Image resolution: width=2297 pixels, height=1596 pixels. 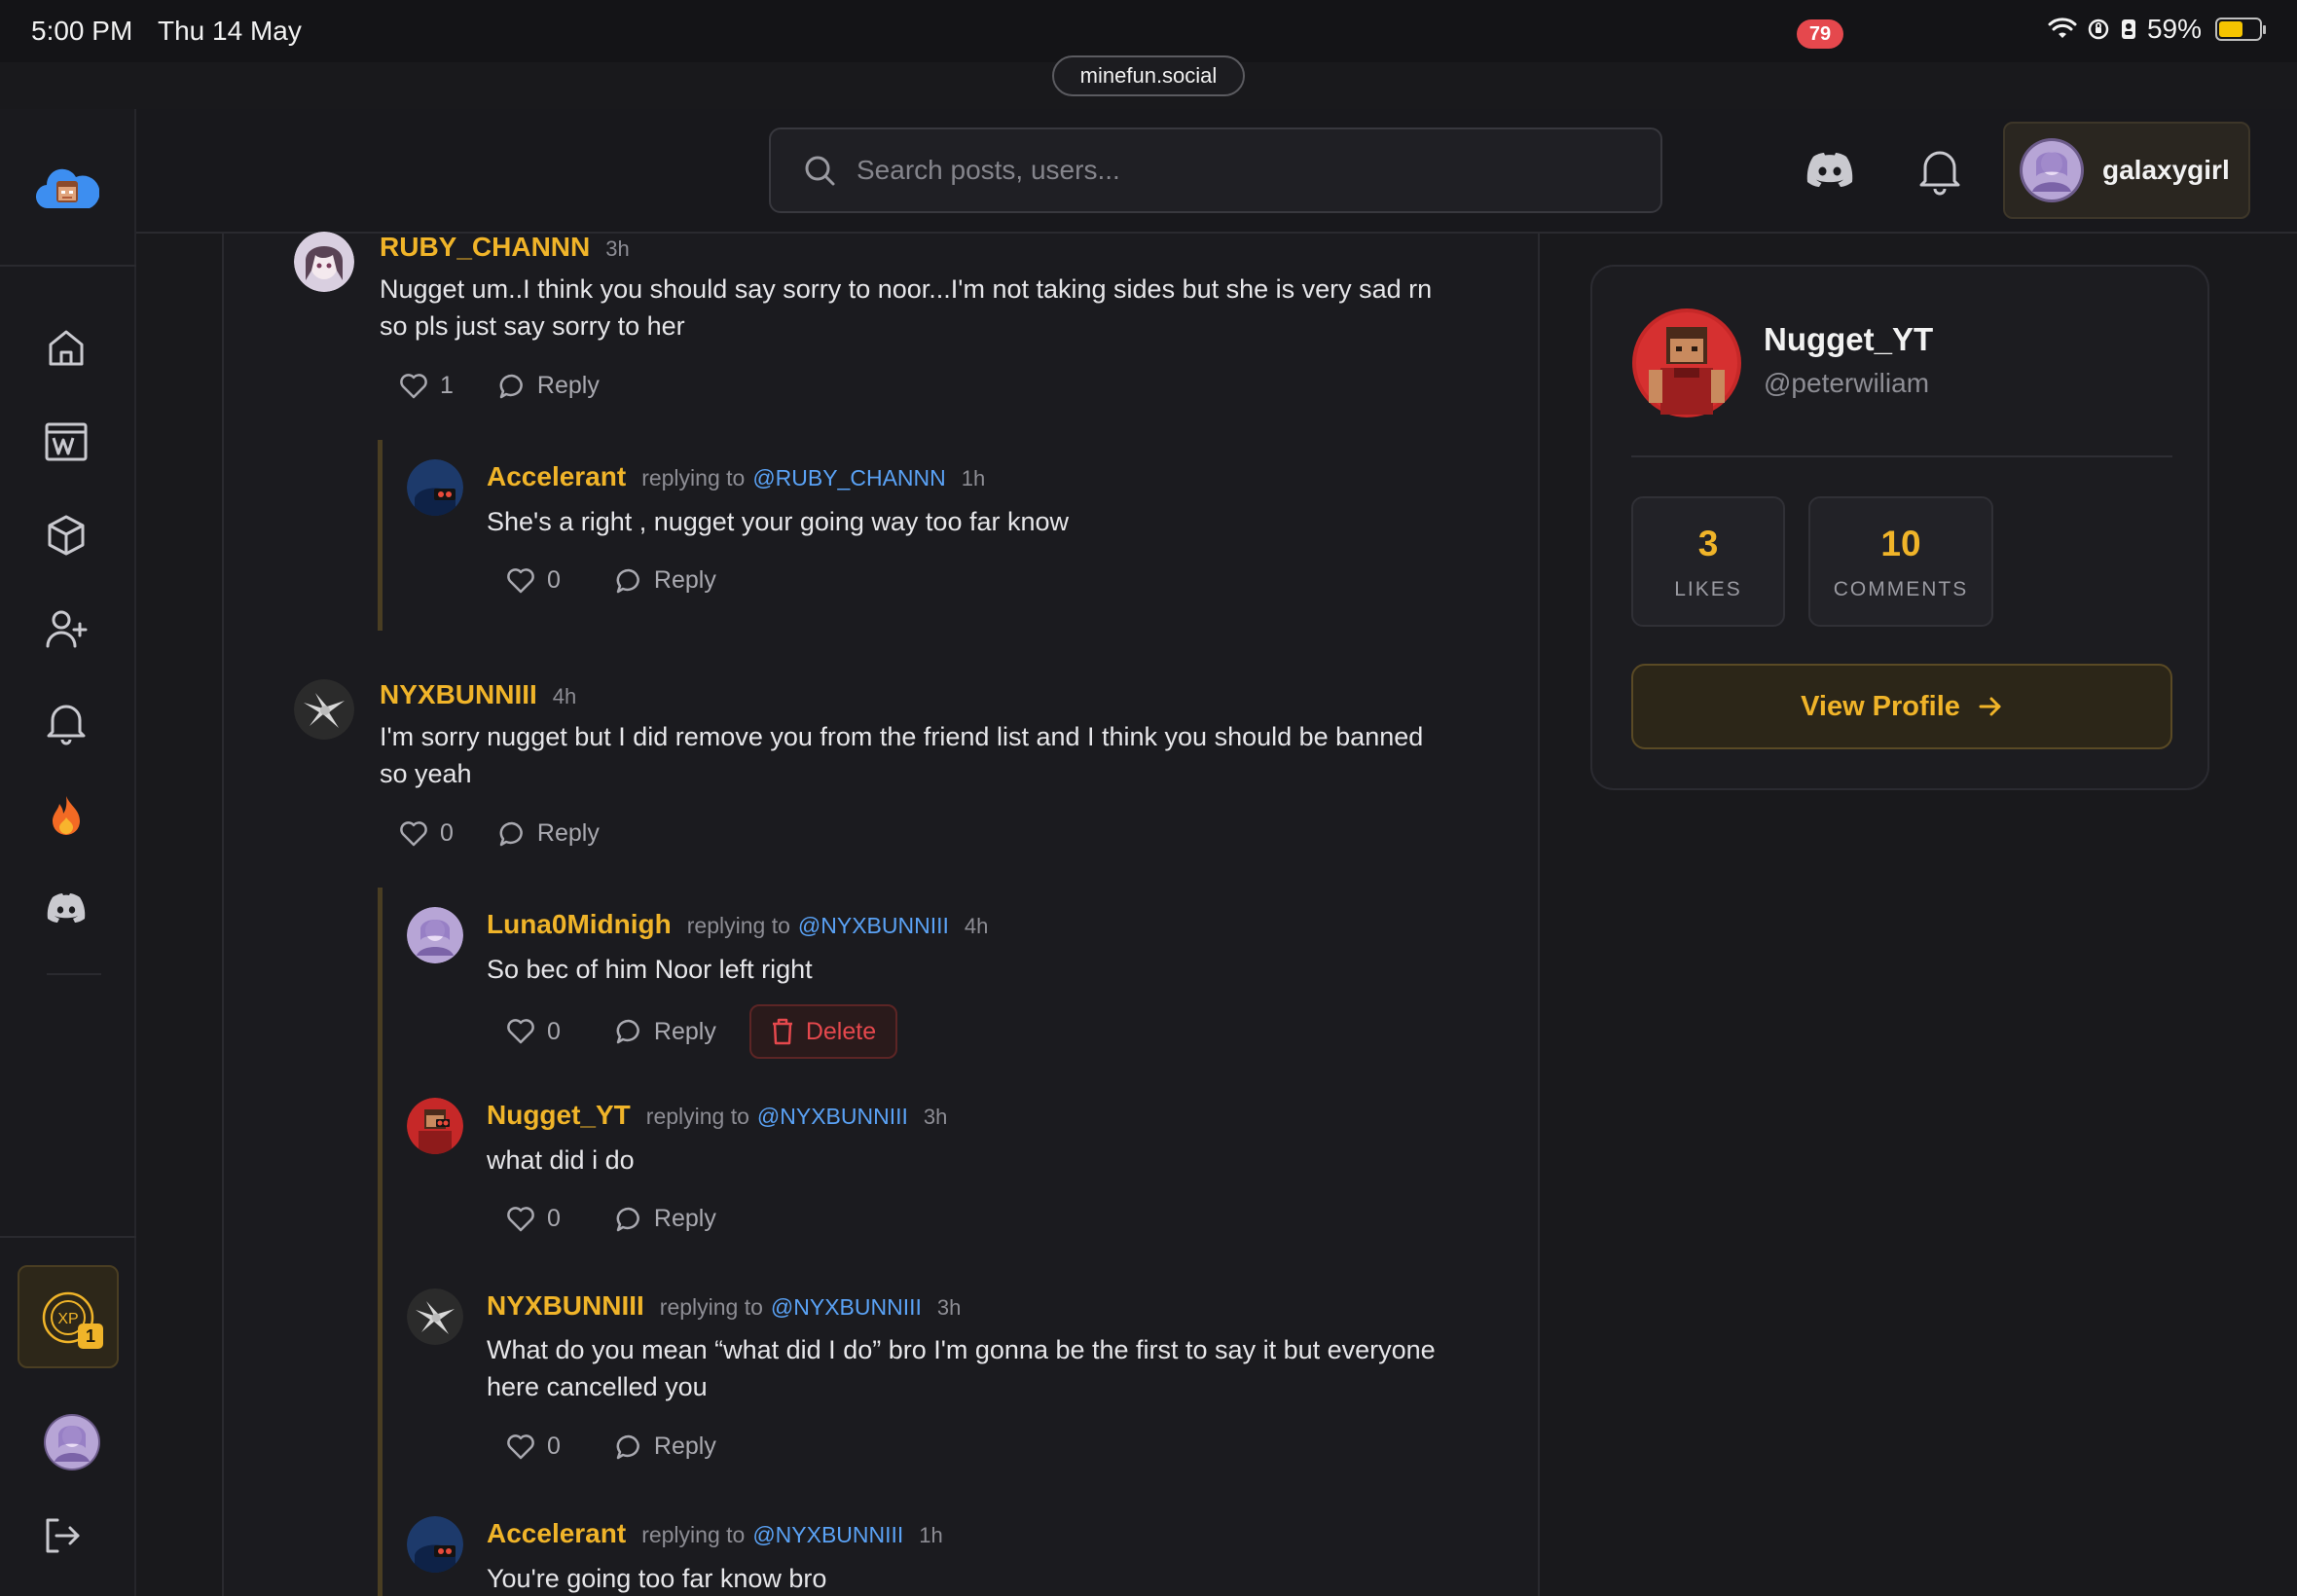 What do you see at coordinates (68, 1316) in the screenshot?
I see `xp-level-button: XP 1` at bounding box center [68, 1316].